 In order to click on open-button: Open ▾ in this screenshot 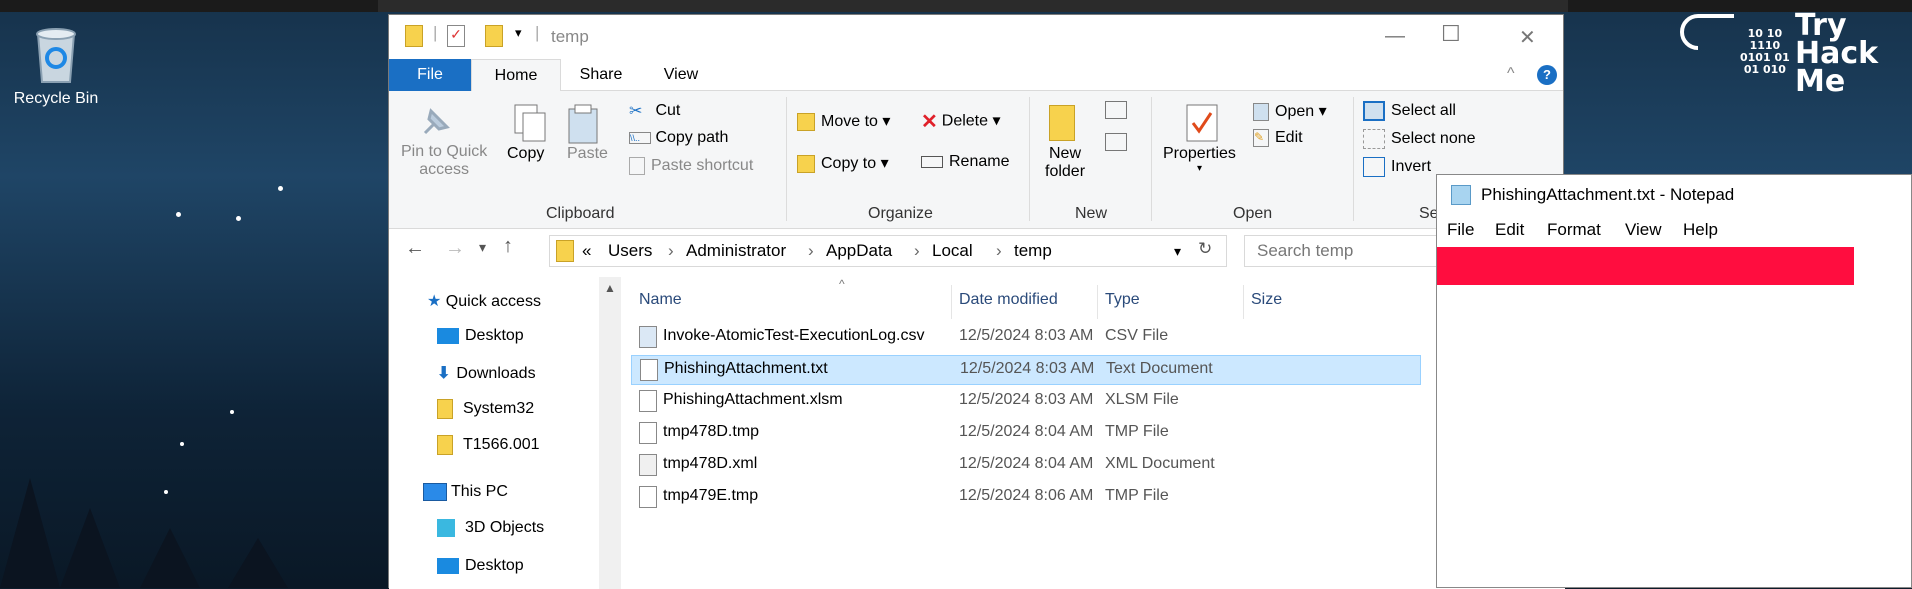, I will do `click(1290, 111)`.